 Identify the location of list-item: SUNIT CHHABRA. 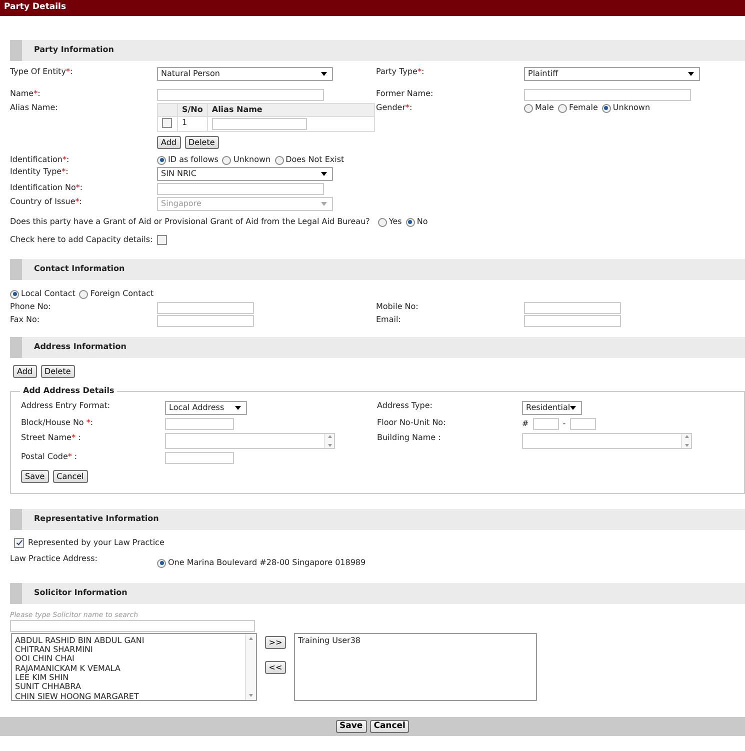
(128, 687).